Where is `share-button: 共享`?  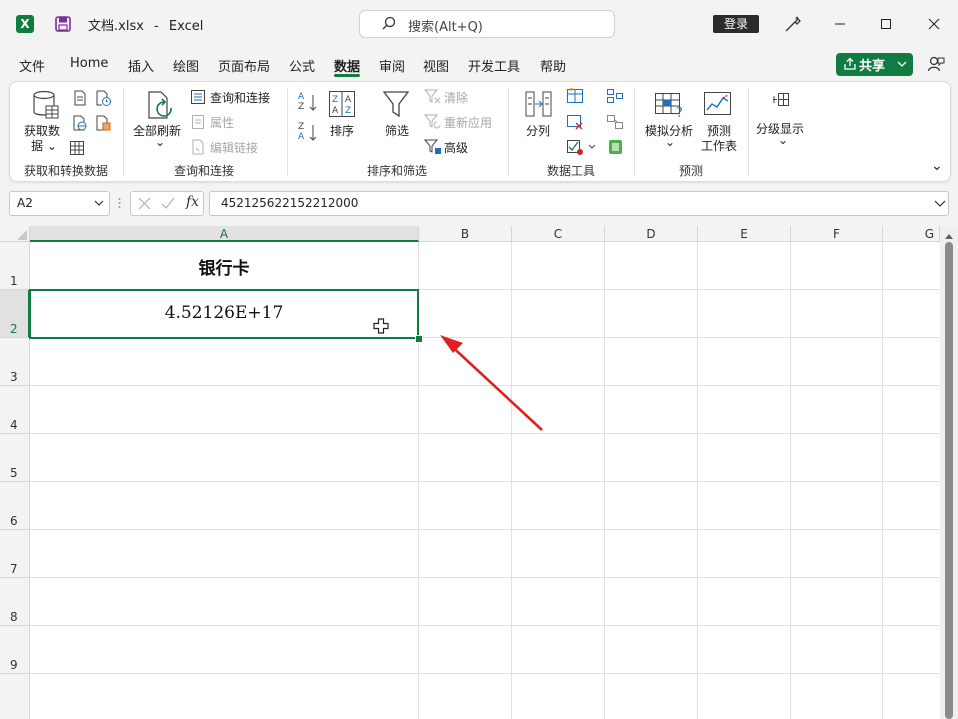 share-button: 共享 is located at coordinates (874, 64).